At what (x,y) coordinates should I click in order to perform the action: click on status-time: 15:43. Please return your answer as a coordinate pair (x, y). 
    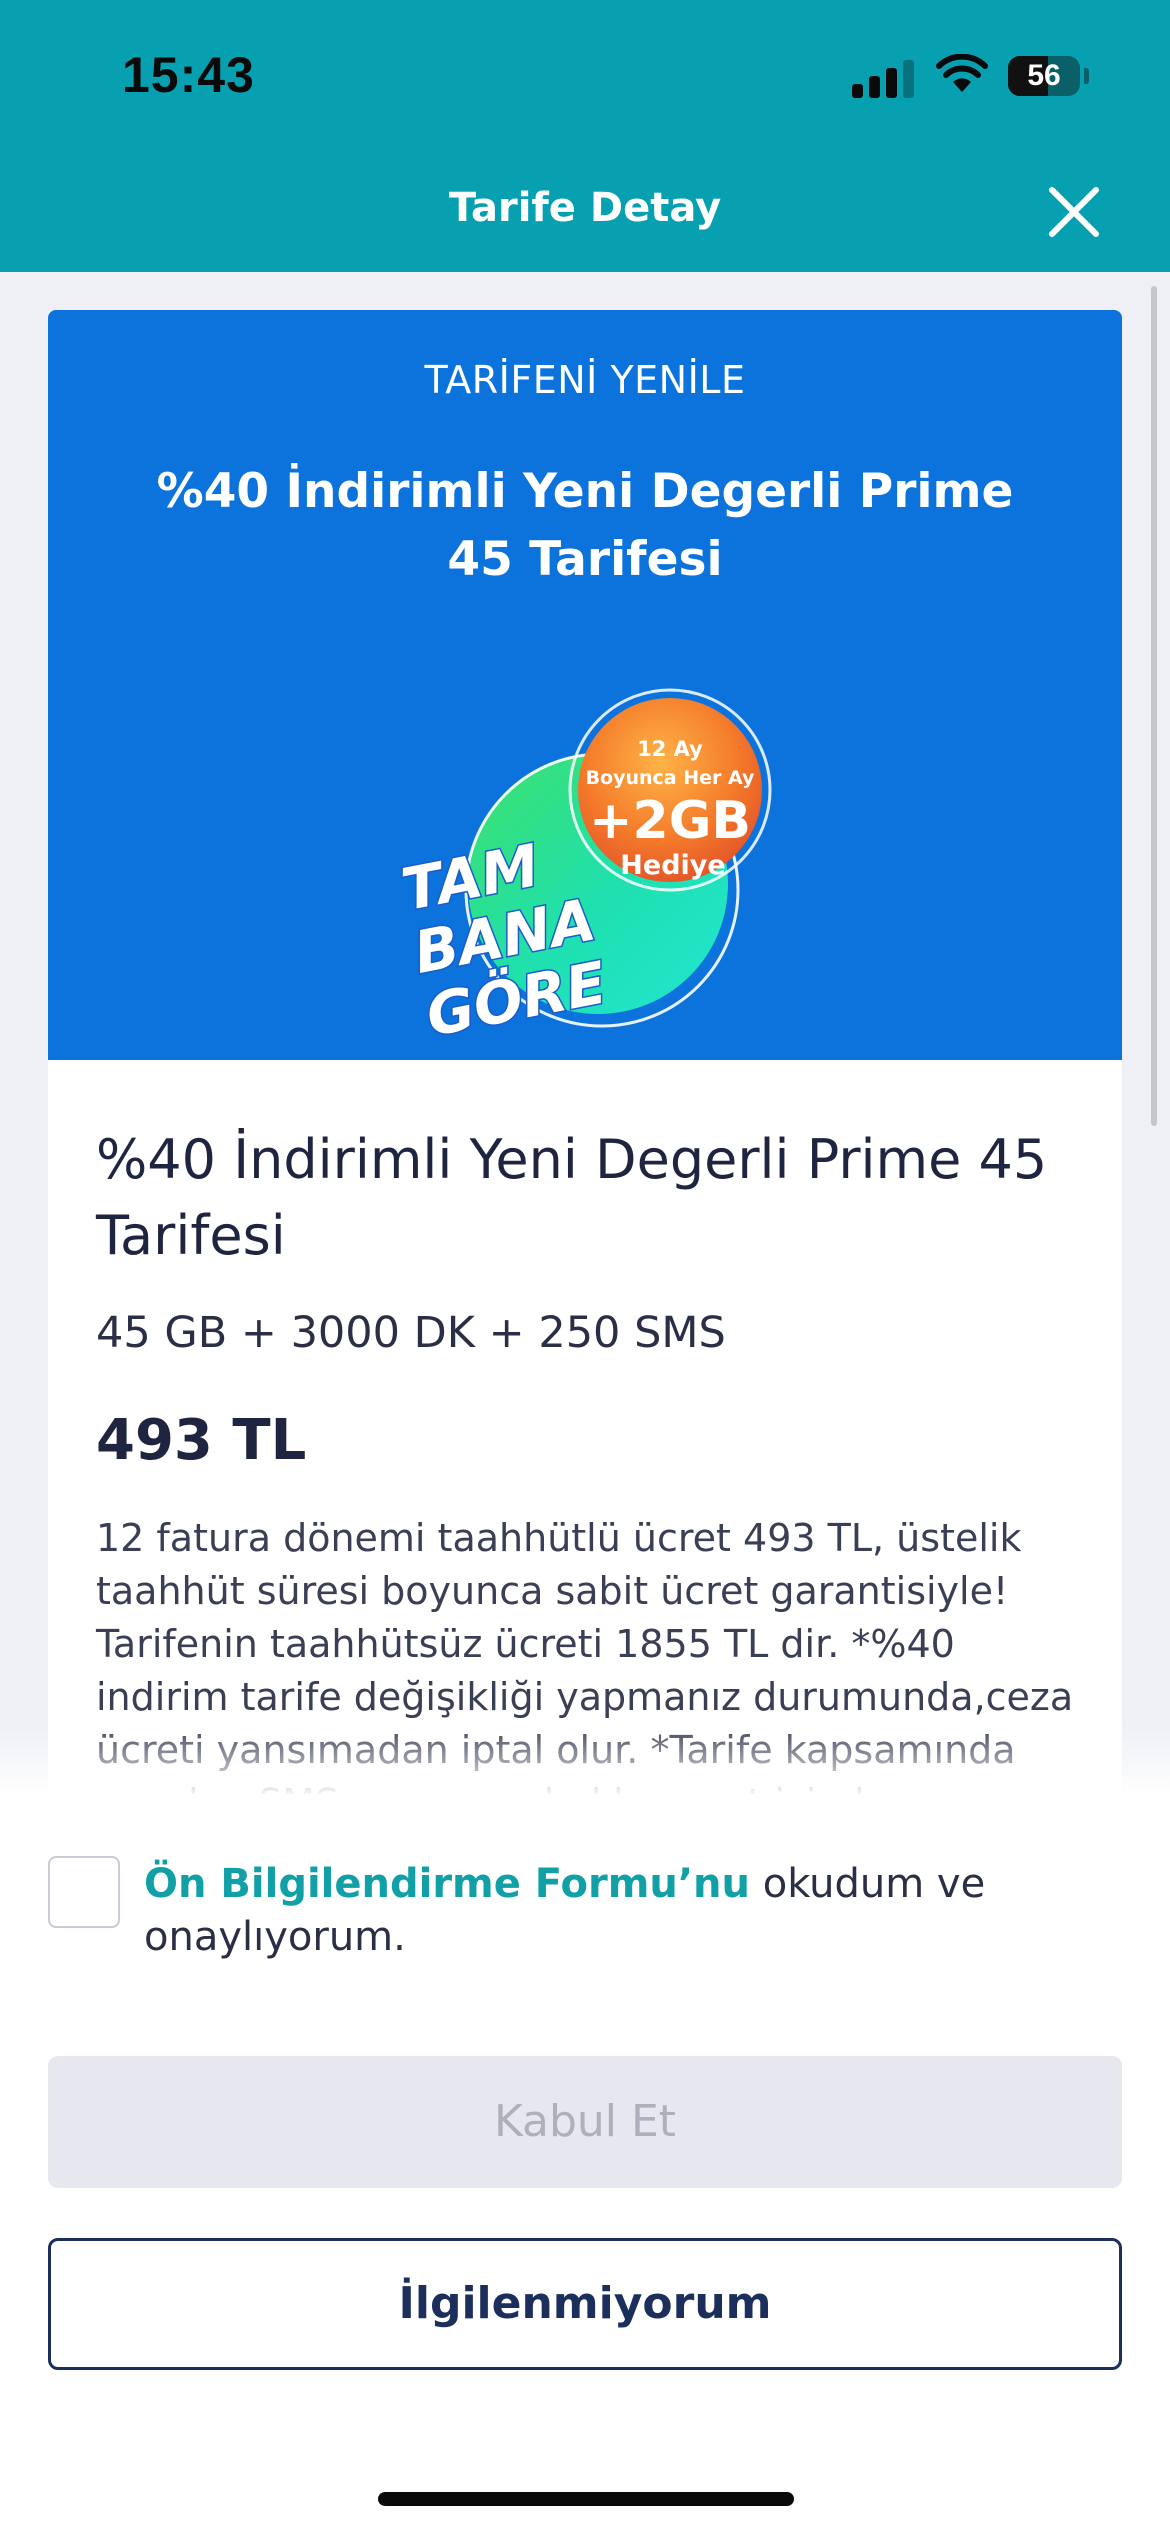
    Looking at the image, I should click on (188, 75).